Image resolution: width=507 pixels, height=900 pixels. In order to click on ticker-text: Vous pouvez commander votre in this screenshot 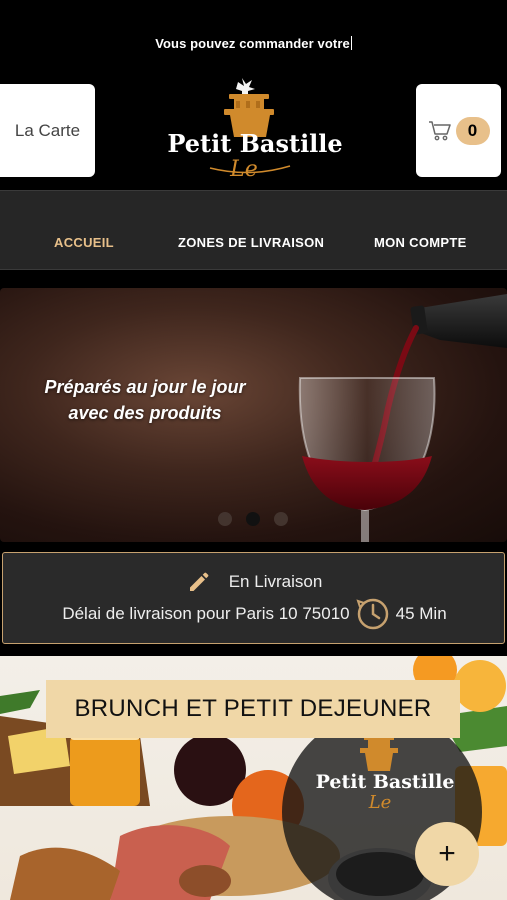, I will do `click(252, 43)`.